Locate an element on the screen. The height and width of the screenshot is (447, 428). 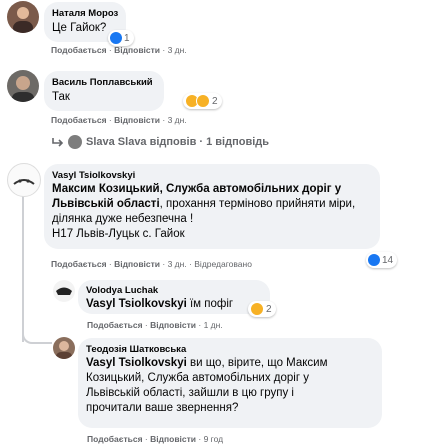
reply-actions: Подобається · Відповісти · 1 дн. is located at coordinates (155, 325).